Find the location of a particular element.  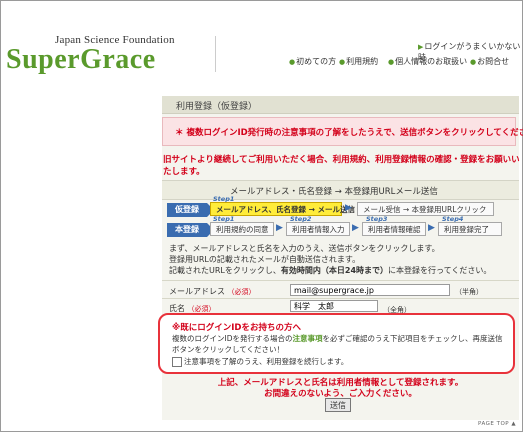

kari-step1: メールアドレス、氏名登録 → メール送信 is located at coordinates (282, 209).